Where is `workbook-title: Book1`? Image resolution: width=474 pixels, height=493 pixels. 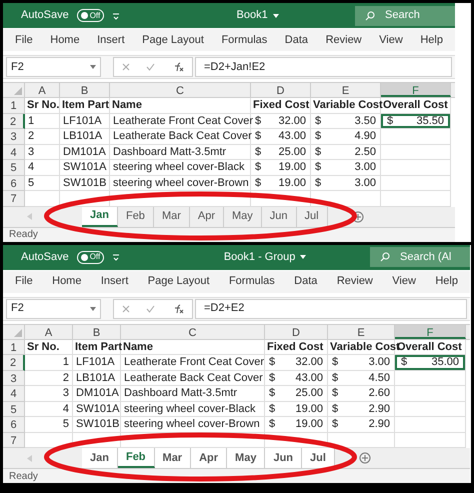
workbook-title: Book1 is located at coordinates (252, 15).